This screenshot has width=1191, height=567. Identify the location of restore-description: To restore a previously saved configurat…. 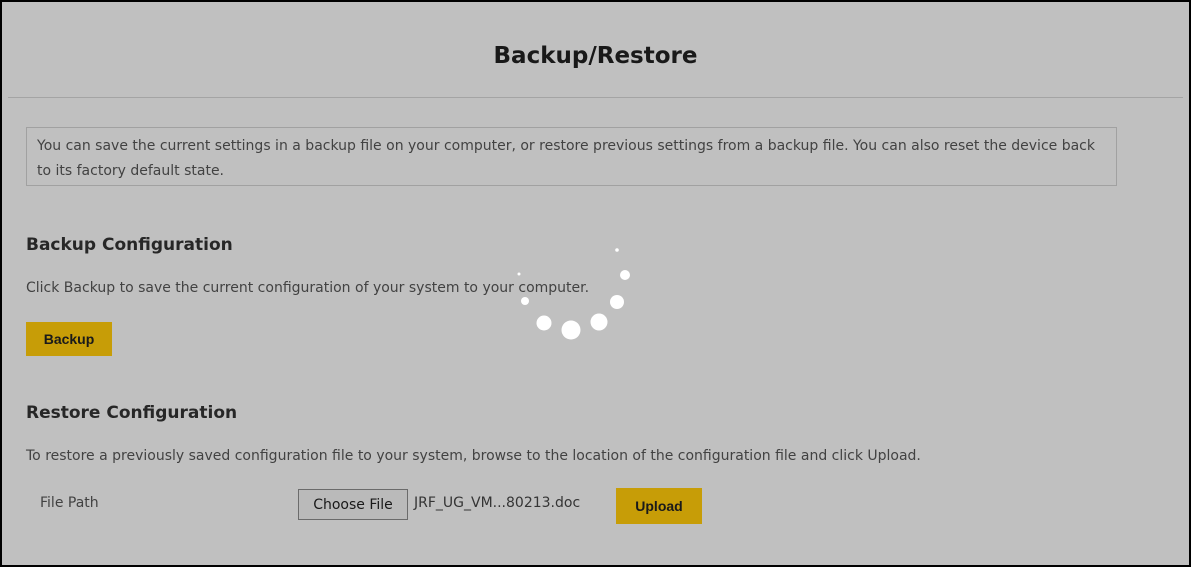
(473, 456).